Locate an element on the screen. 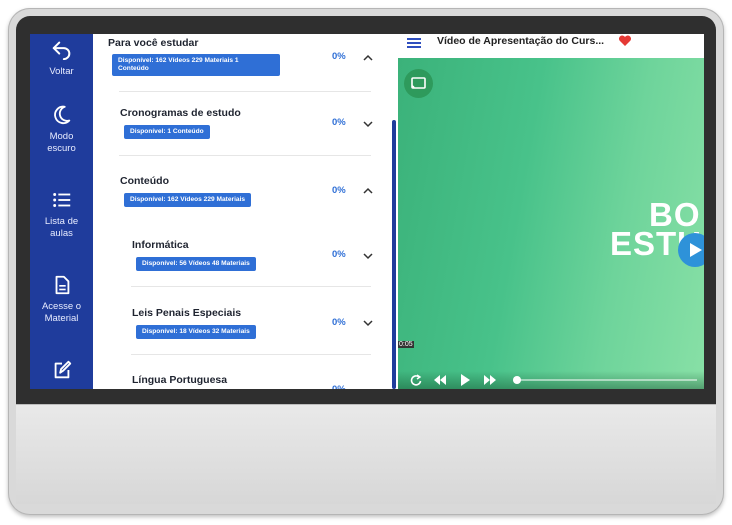 Image resolution: width=732 pixels, height=525 pixels. availability-badge: Disponível: 56 Vídeos 48 Materiais is located at coordinates (196, 264).